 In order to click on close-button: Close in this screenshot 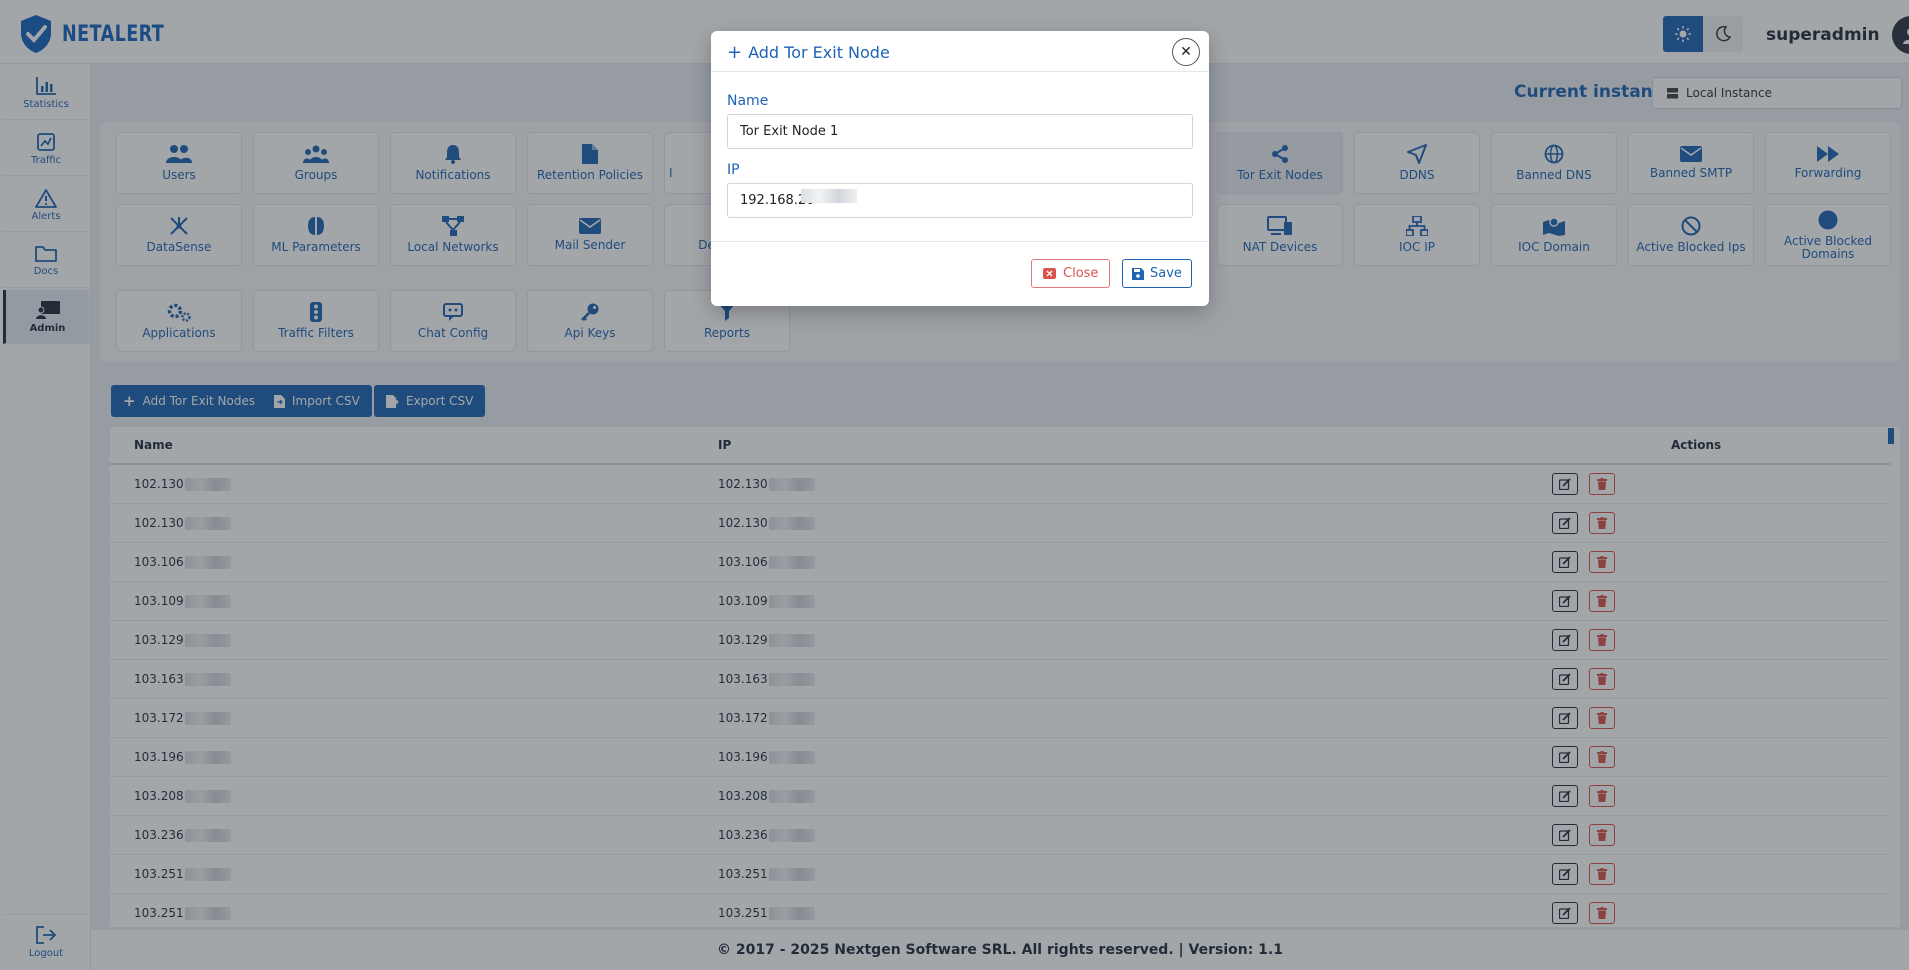, I will do `click(1071, 273)`.